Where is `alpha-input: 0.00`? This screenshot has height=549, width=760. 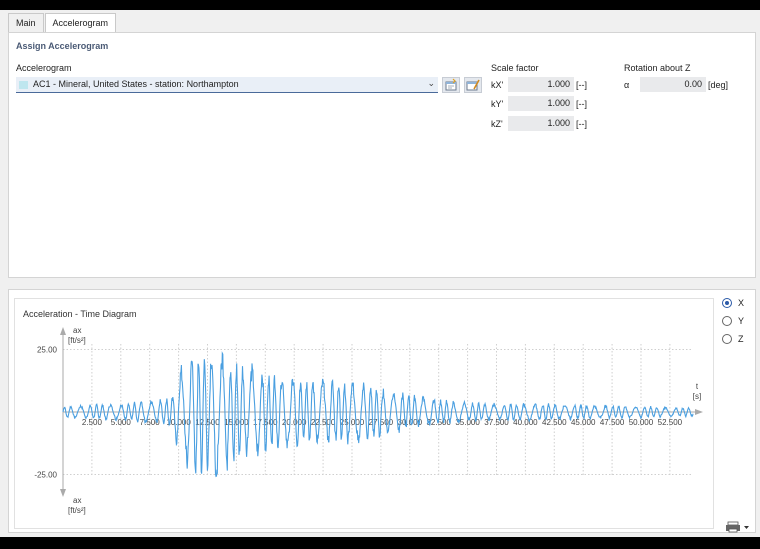 alpha-input: 0.00 is located at coordinates (673, 84).